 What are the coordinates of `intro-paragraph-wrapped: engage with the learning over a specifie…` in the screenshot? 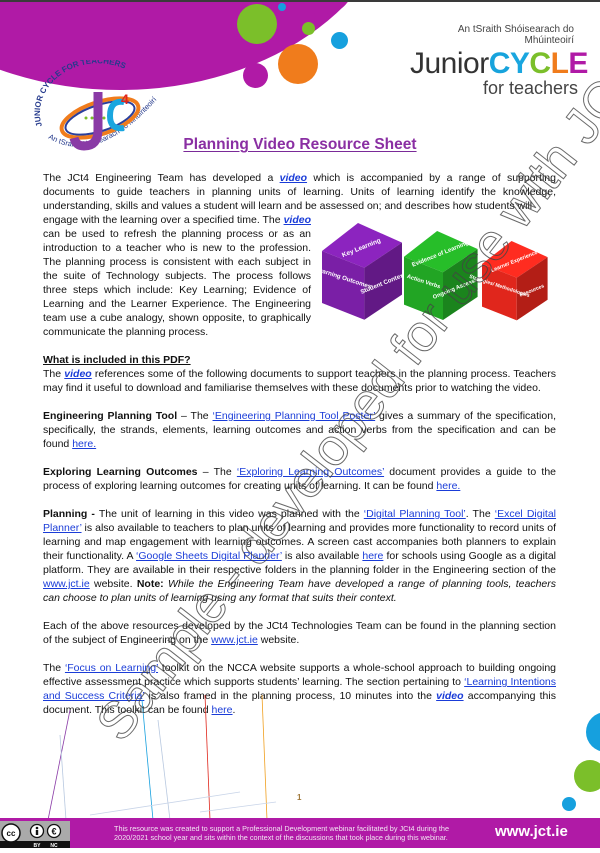 It's located at (177, 276).